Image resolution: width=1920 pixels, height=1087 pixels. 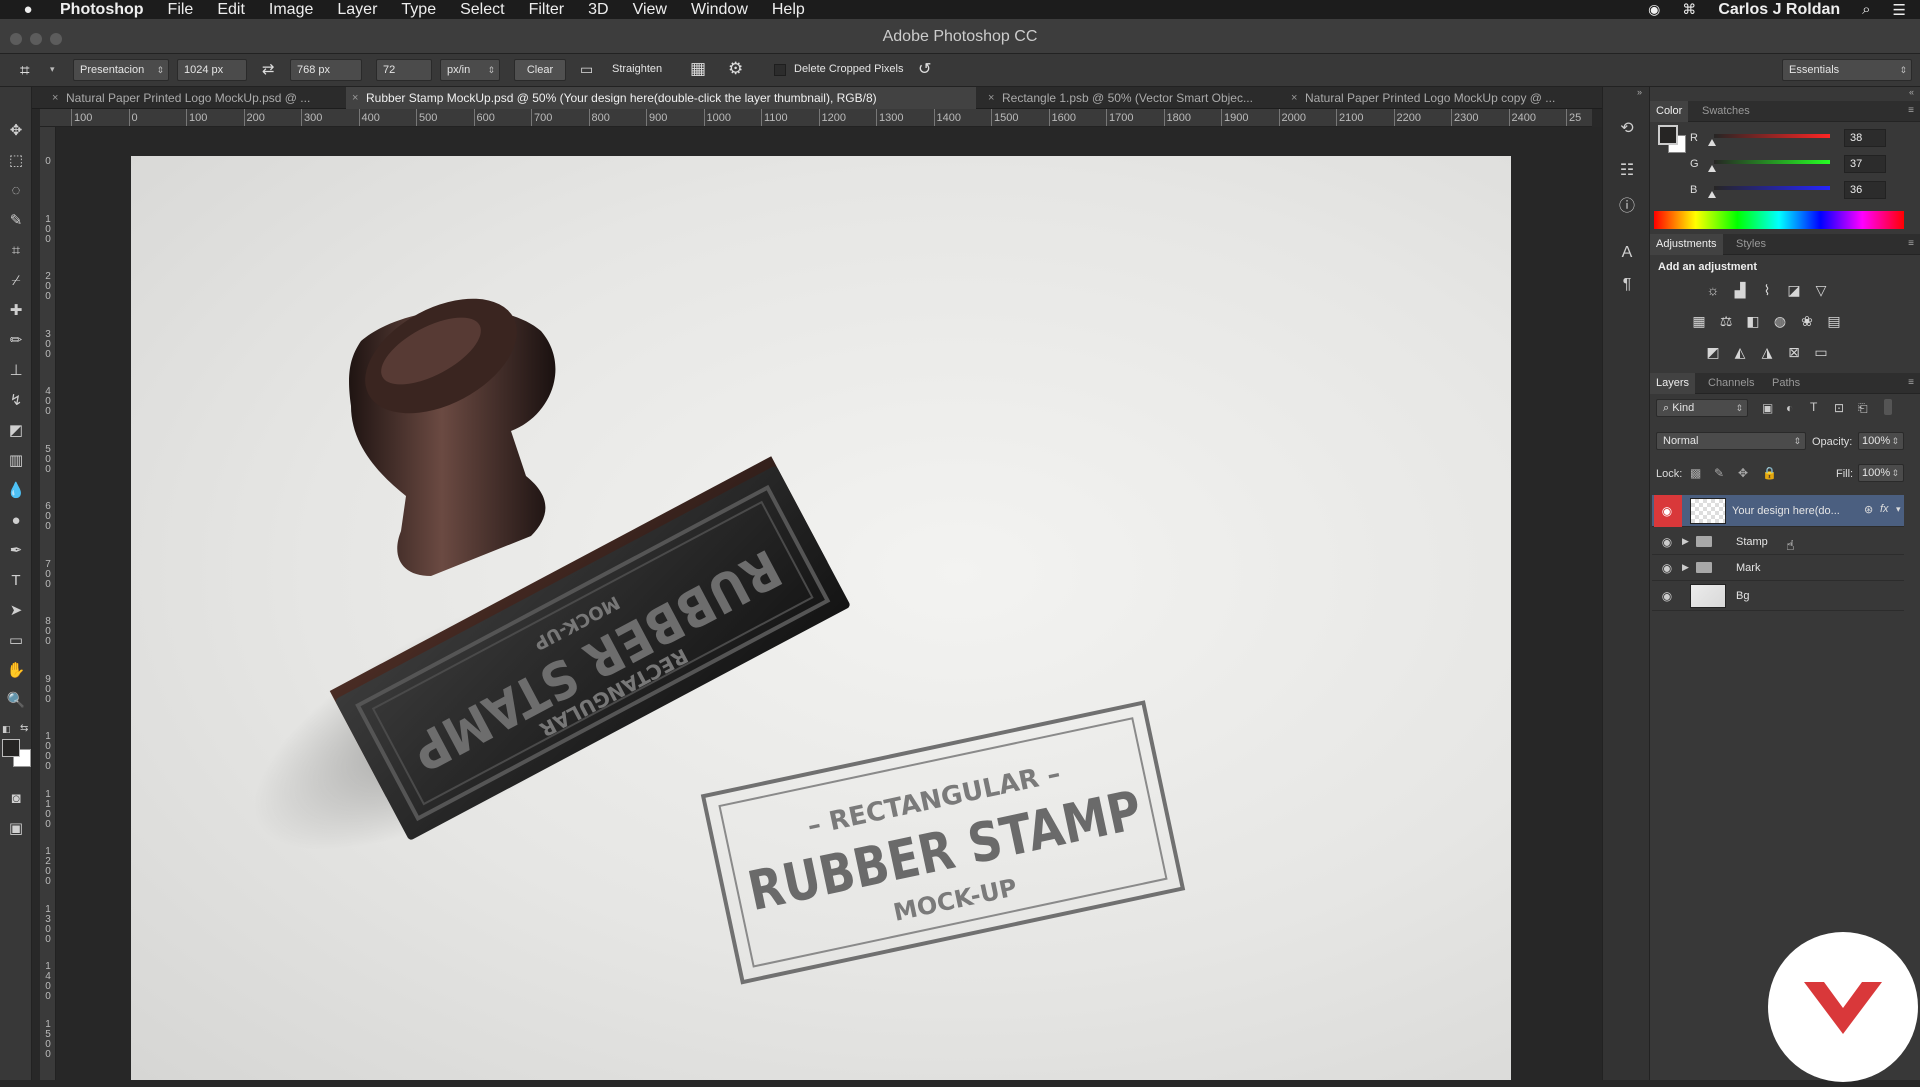 What do you see at coordinates (586, 69) in the screenshot?
I see `straighten-icon: ▭` at bounding box center [586, 69].